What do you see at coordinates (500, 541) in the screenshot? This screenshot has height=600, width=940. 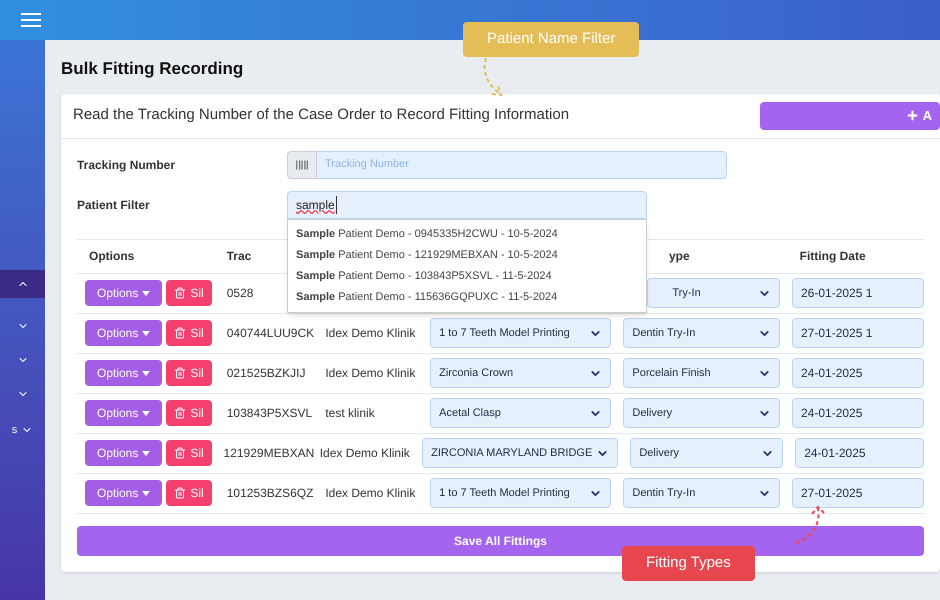 I see `save-all-button: Save All Fittings` at bounding box center [500, 541].